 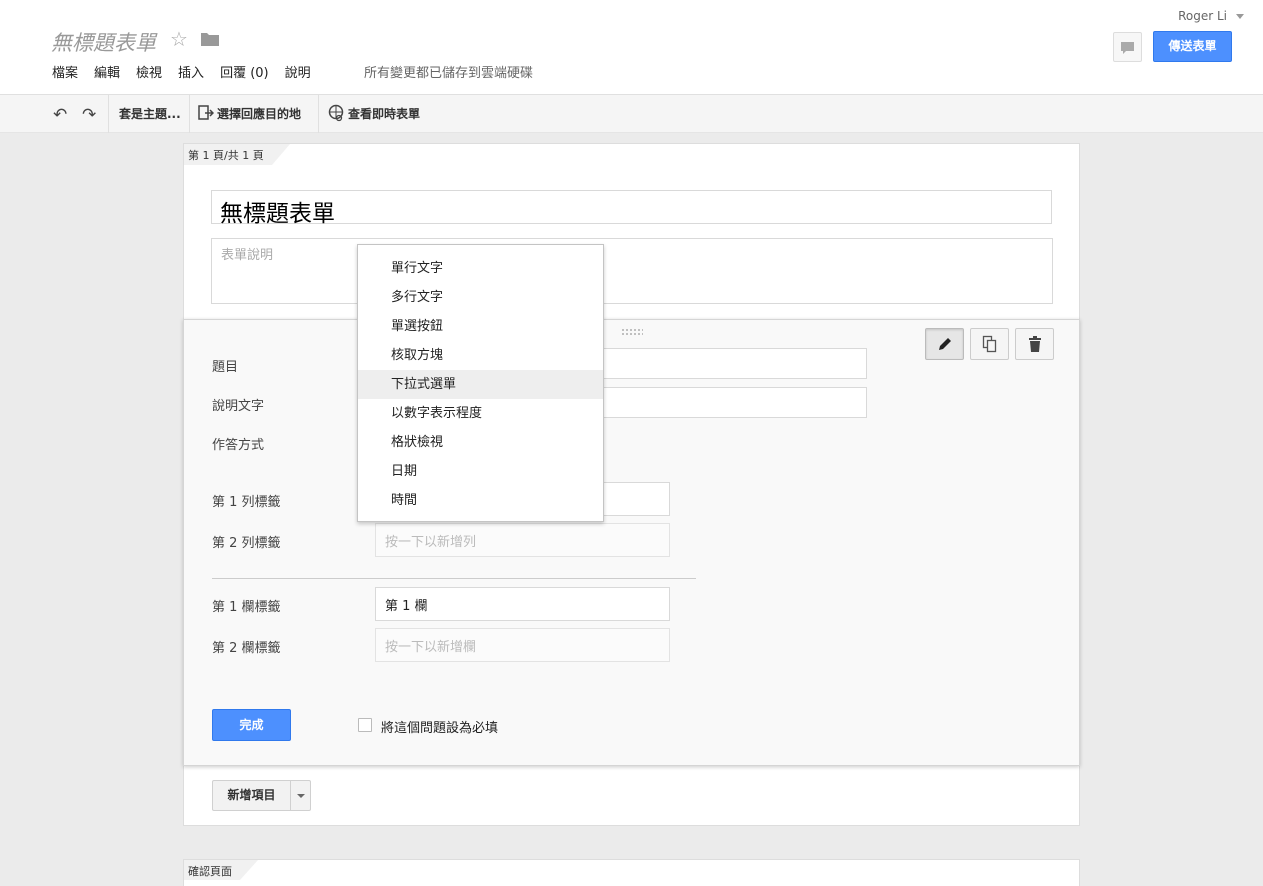 I want to click on page-indicator-tab: 第 1 頁/共 1 頁, so click(x=237, y=154).